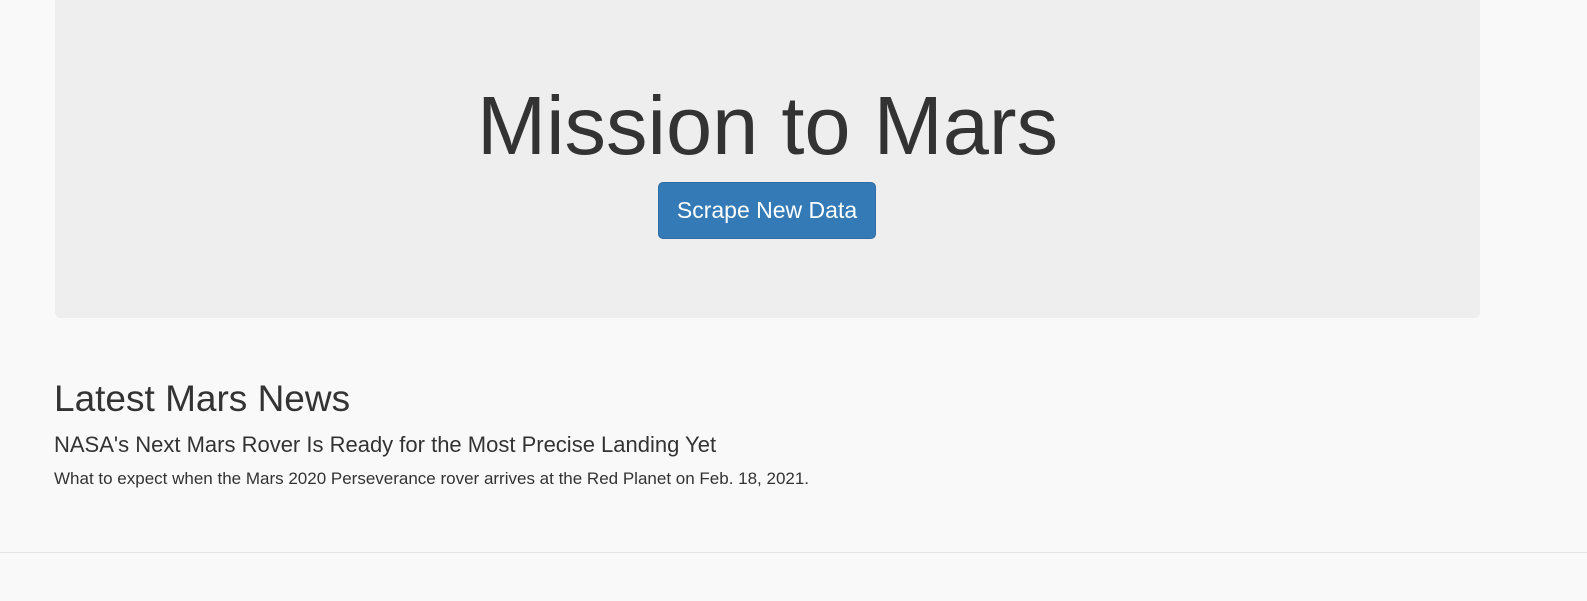  Describe the element at coordinates (767, 125) in the screenshot. I see `page-title: Mission to Mars` at that location.